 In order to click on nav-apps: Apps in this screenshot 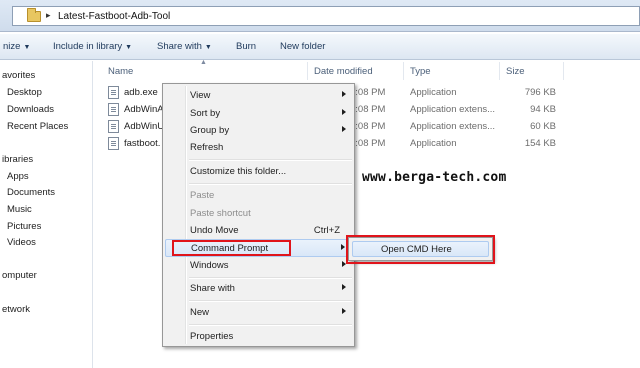, I will do `click(18, 176)`.